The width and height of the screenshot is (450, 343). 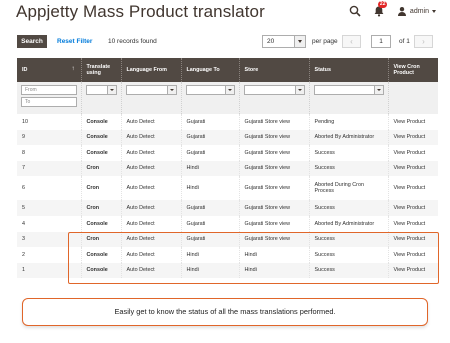 What do you see at coordinates (351, 41) in the screenshot?
I see `previous-page-button: ‹` at bounding box center [351, 41].